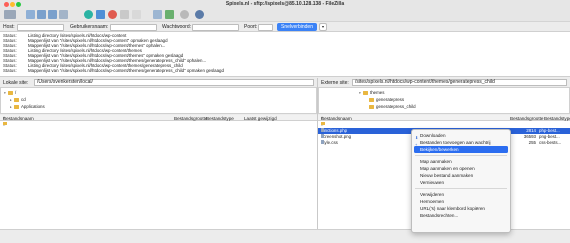 The image size is (570, 243). Describe the element at coordinates (260, 118) in the screenshot. I see `local-column-modified: Laatst gewijzigd` at that location.